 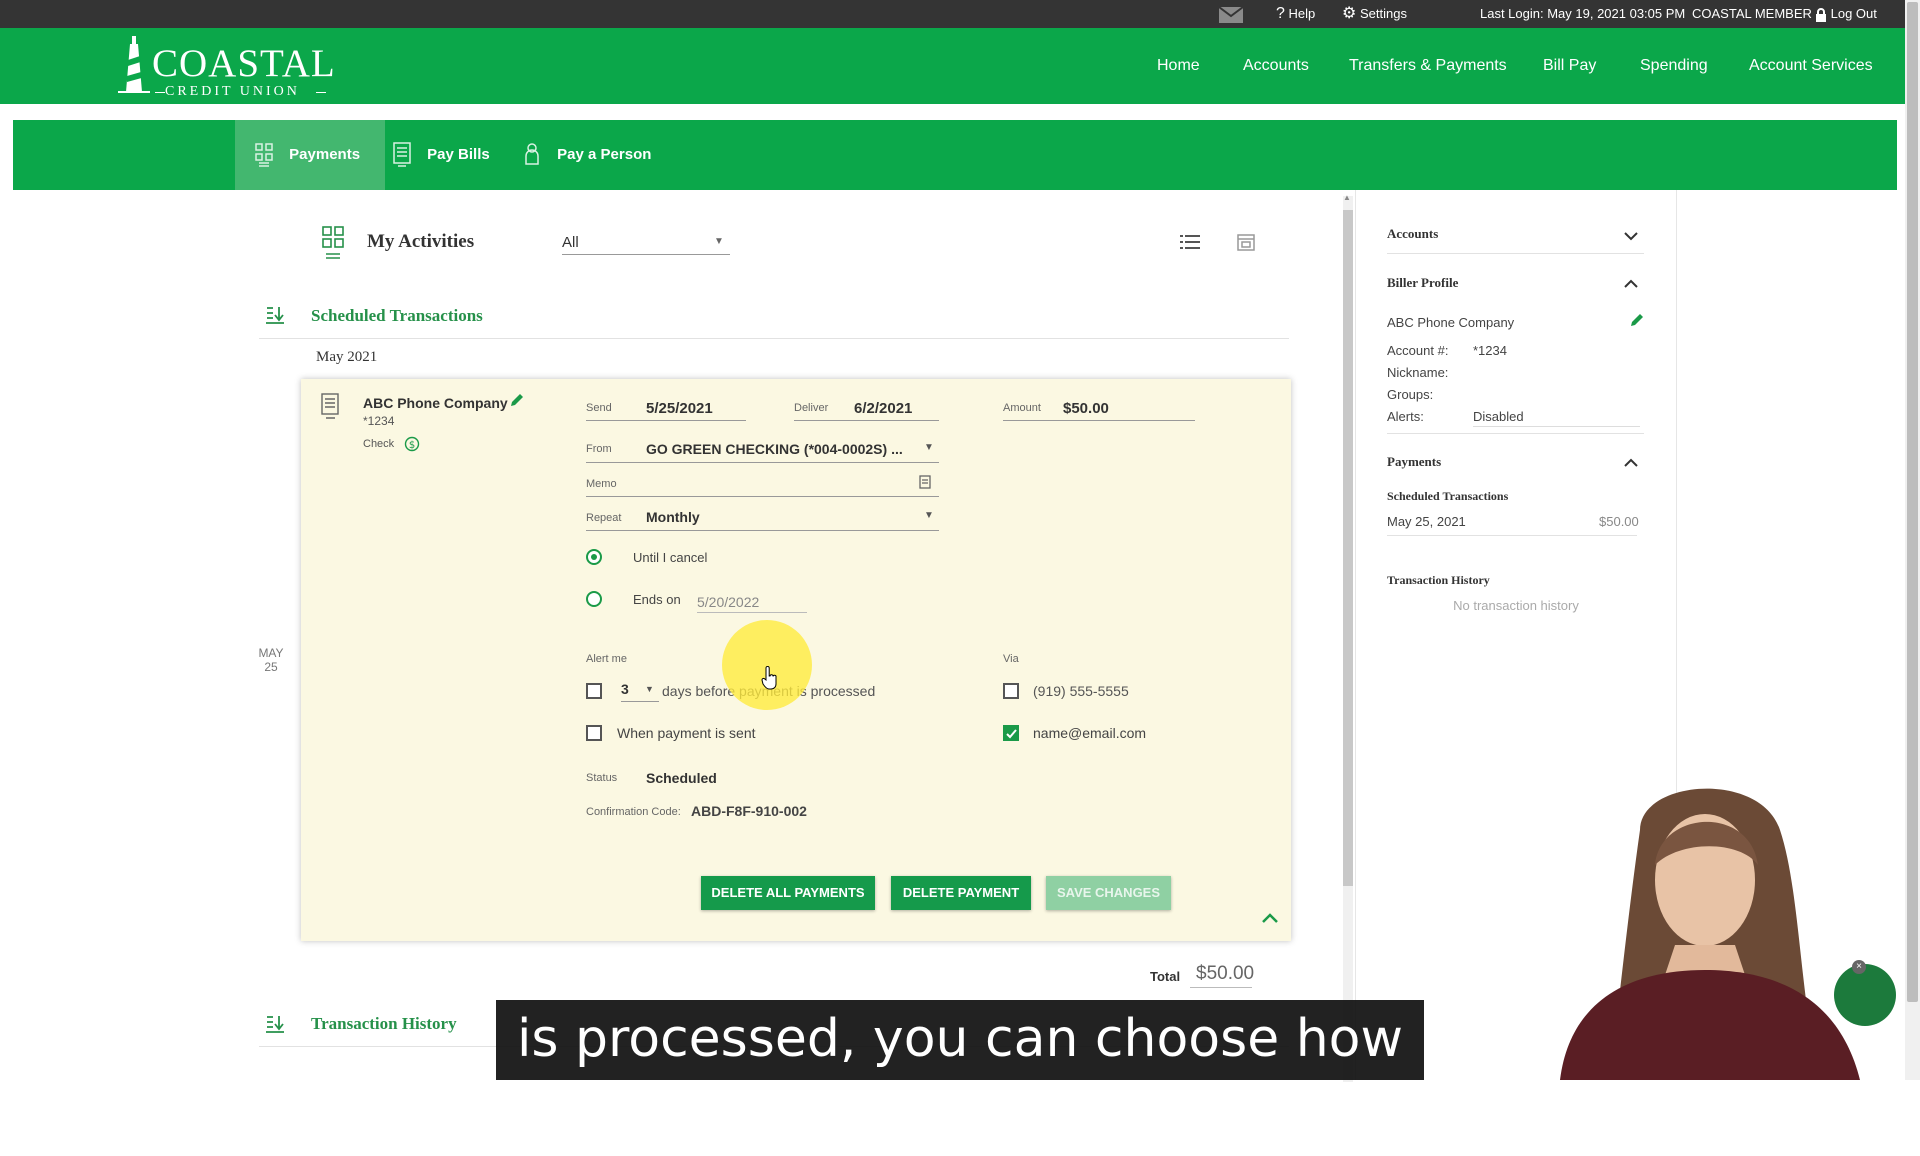 What do you see at coordinates (594, 691) in the screenshot?
I see `alert-days-checkbox` at bounding box center [594, 691].